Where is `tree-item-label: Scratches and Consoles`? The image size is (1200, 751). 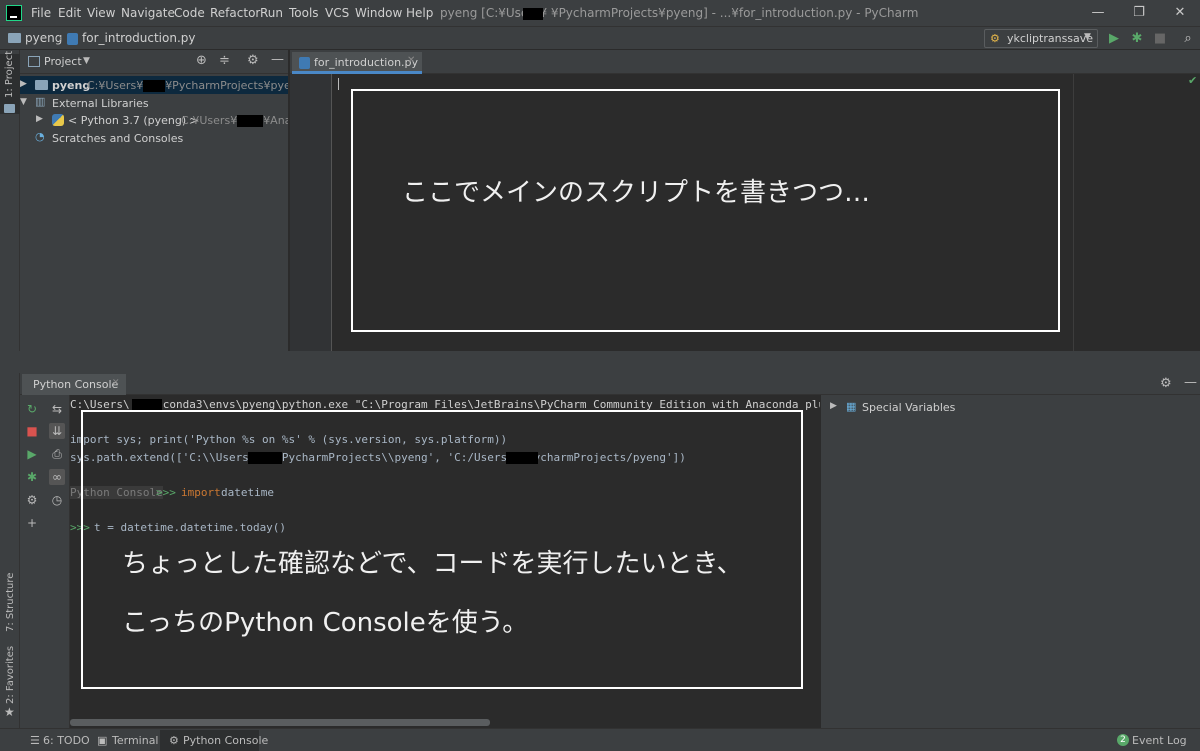
tree-item-label: Scratches and Consoles is located at coordinates (118, 138).